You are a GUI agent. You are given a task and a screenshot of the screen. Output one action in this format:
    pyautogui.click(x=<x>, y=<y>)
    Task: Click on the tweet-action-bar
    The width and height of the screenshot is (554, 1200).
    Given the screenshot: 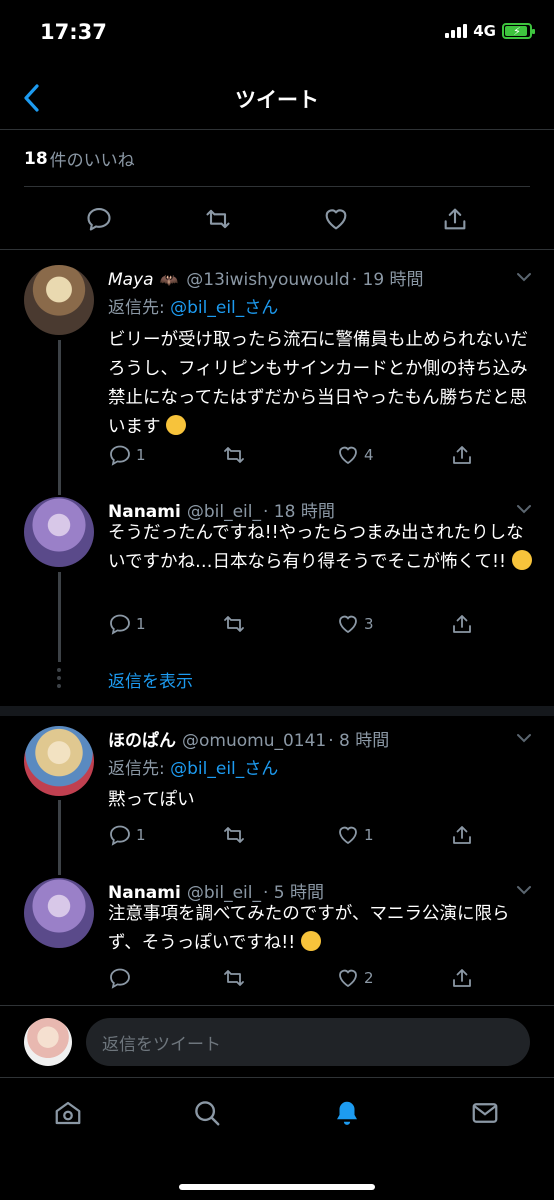 What is the action you would take?
    pyautogui.click(x=277, y=219)
    